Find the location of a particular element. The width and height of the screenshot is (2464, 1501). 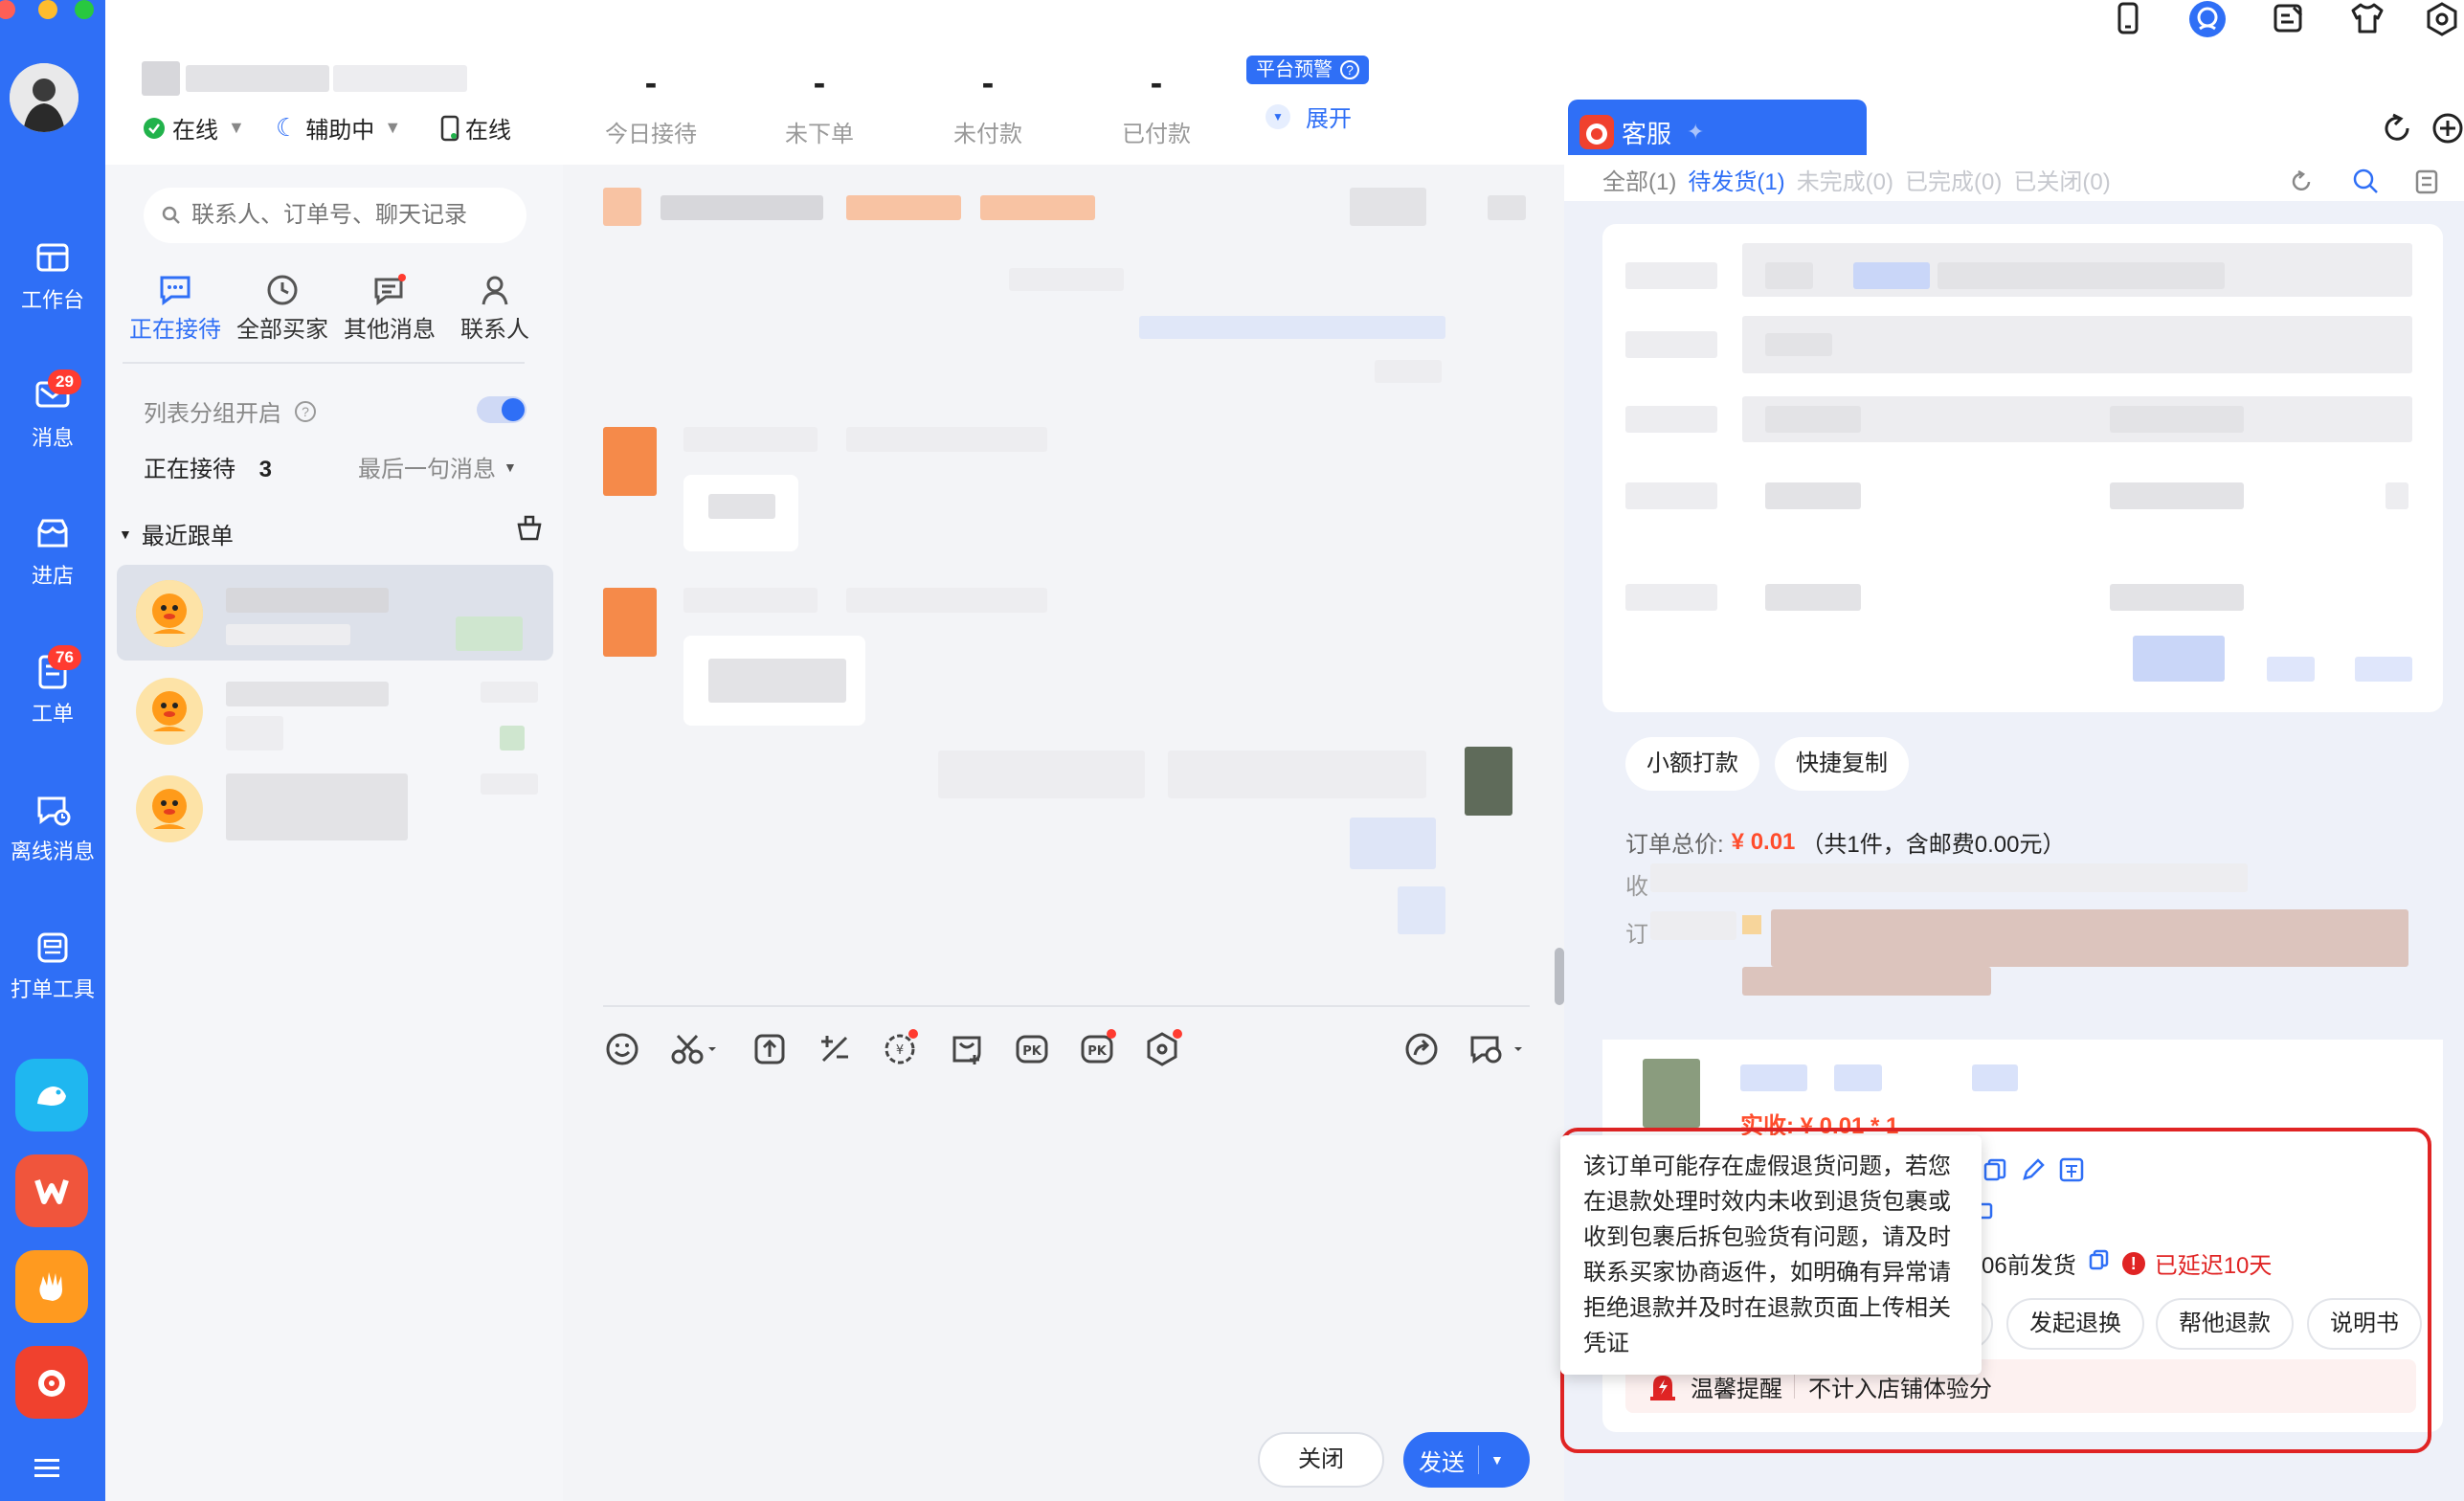

filter-finished: 已完成(0) is located at coordinates (1954, 179).